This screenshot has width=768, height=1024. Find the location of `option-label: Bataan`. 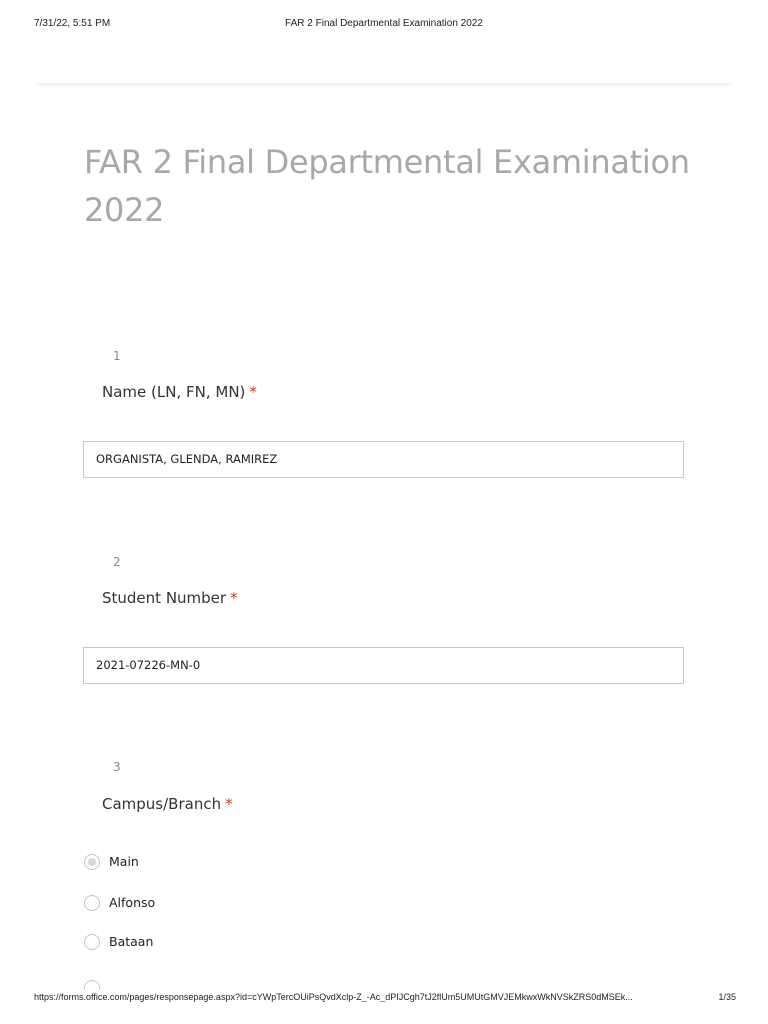

option-label: Bataan is located at coordinates (131, 941).